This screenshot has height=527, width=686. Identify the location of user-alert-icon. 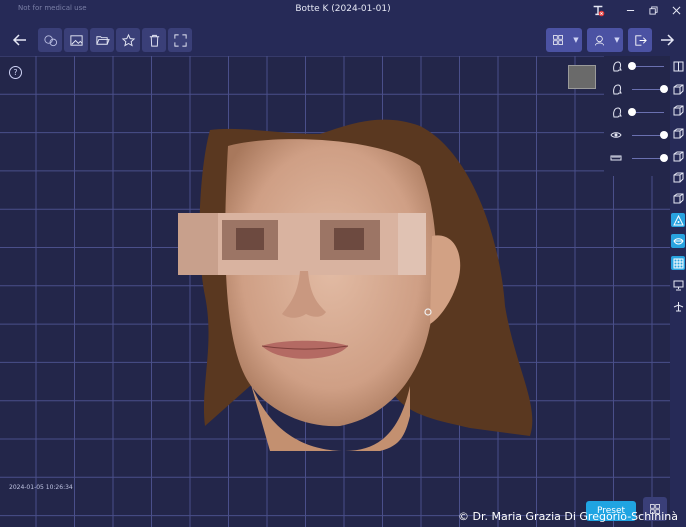
(598, 10).